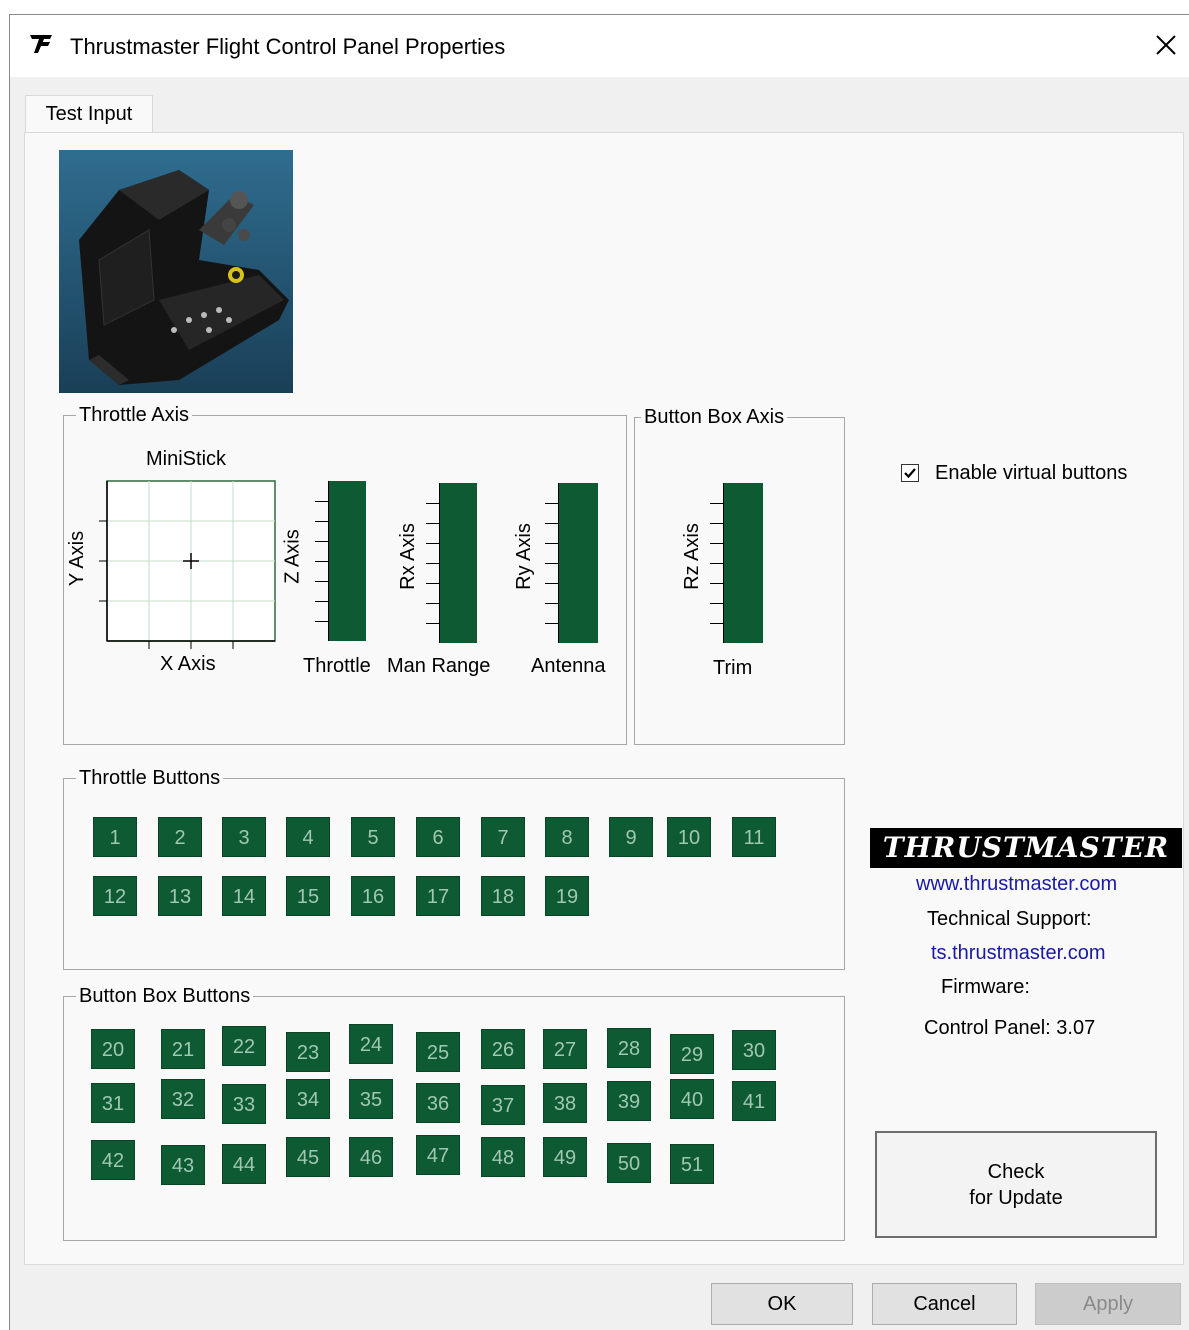  Describe the element at coordinates (1016, 1184) in the screenshot. I see `check-for-update-button: Check for Update` at that location.